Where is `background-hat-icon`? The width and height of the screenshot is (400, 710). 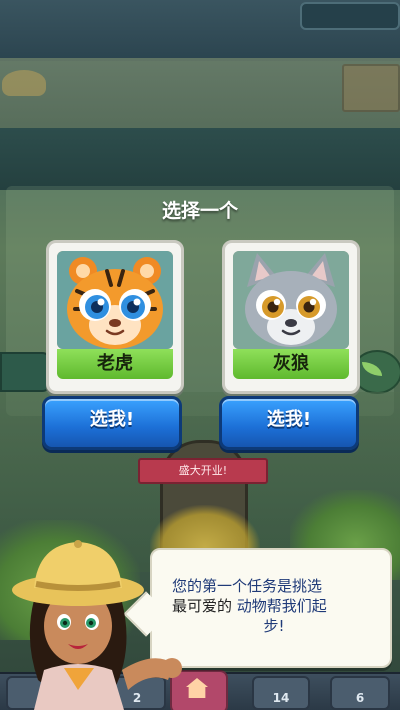
background-hat-icon is located at coordinates (24, 83).